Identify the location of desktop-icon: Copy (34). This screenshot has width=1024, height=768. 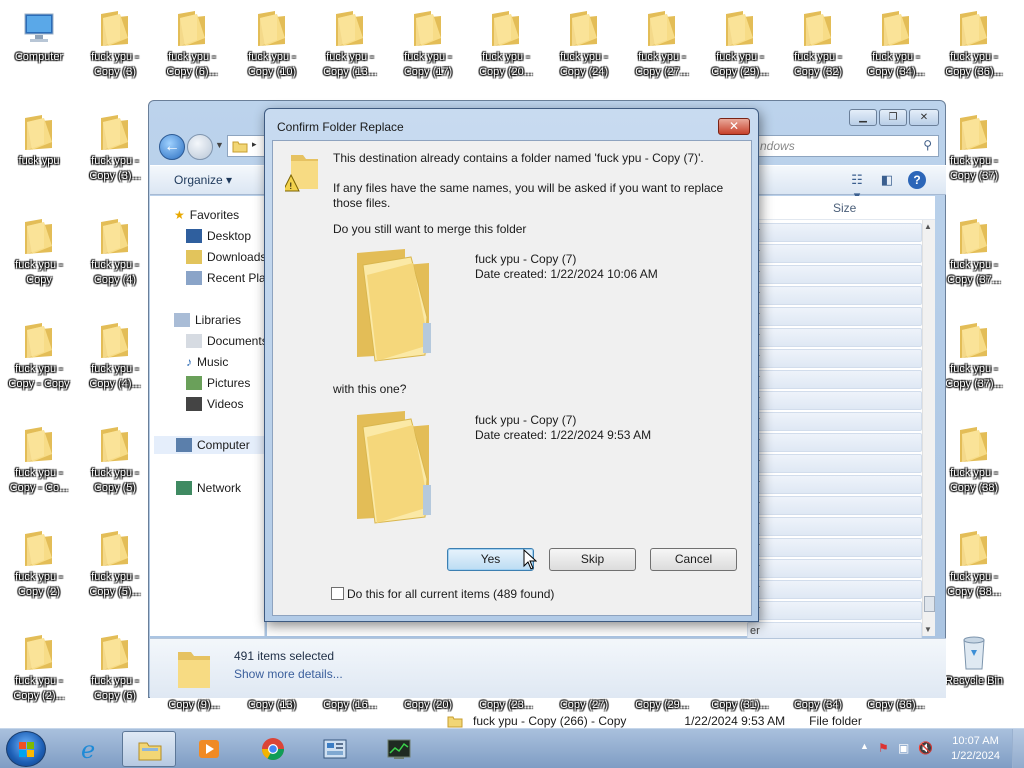
(818, 705).